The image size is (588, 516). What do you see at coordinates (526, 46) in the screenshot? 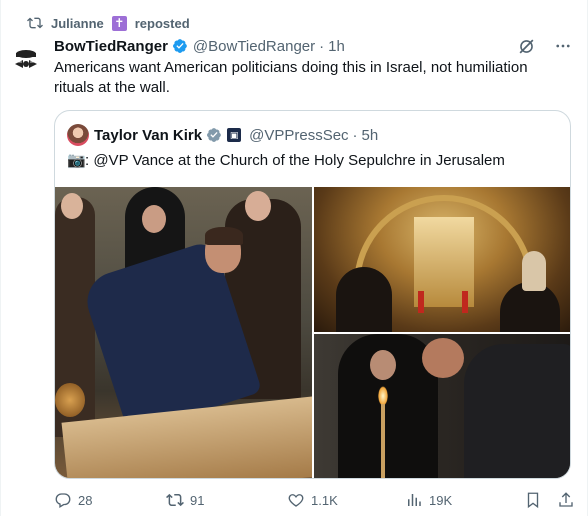
I see `grok-icon` at bounding box center [526, 46].